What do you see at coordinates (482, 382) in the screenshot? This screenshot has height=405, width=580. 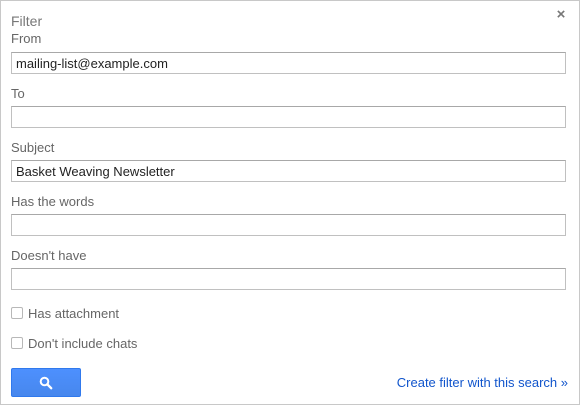 I see `create-filter-link: Create filter with this search »` at bounding box center [482, 382].